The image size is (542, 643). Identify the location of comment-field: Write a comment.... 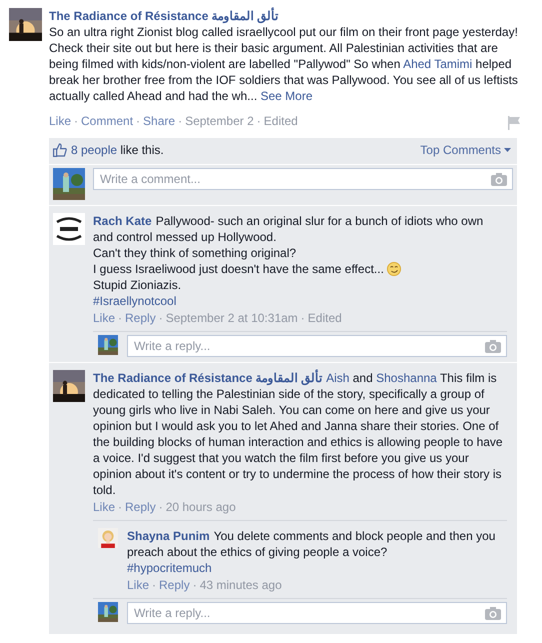
(303, 179).